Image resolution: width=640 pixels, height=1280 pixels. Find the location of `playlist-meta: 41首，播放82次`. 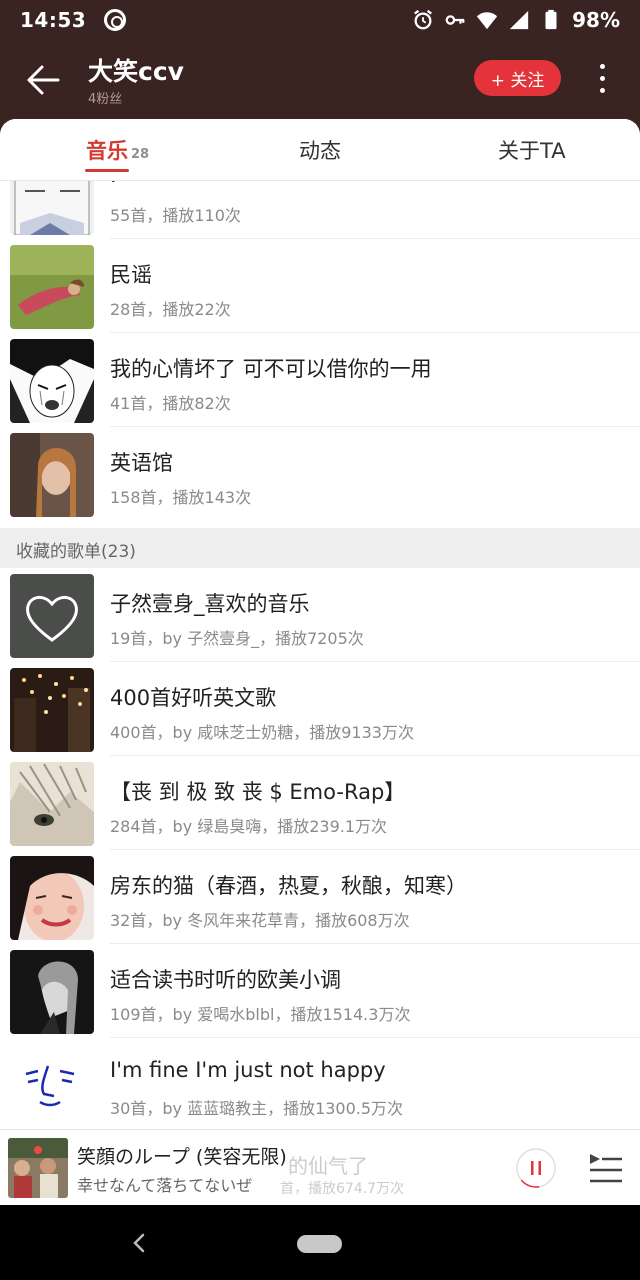

playlist-meta: 41首，播放82次 is located at coordinates (170, 403).